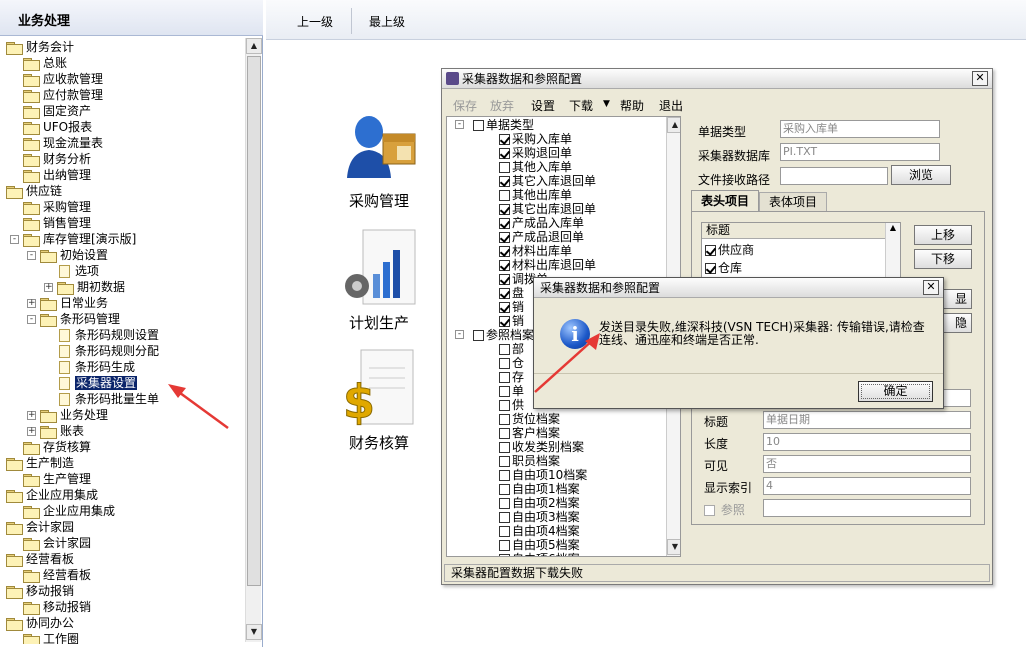  Describe the element at coordinates (108, 351) in the screenshot. I see `tree-item: 条形码规则分配` at that location.